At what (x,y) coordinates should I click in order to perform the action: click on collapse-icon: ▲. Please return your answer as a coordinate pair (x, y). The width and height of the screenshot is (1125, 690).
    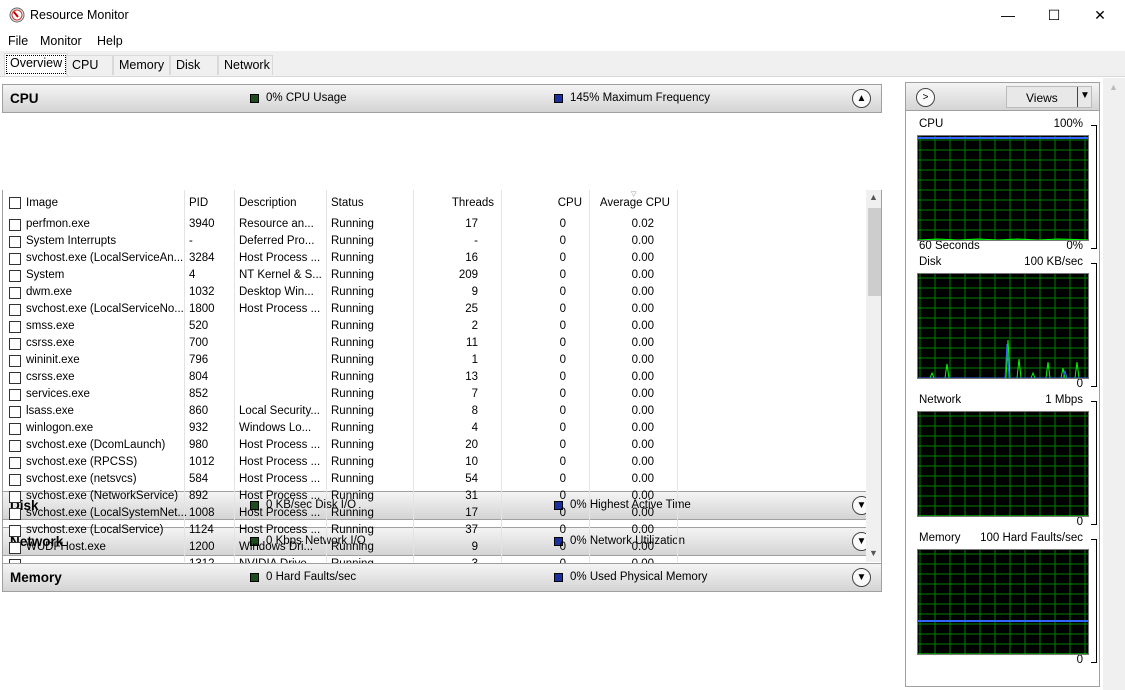
    Looking at the image, I should click on (861, 98).